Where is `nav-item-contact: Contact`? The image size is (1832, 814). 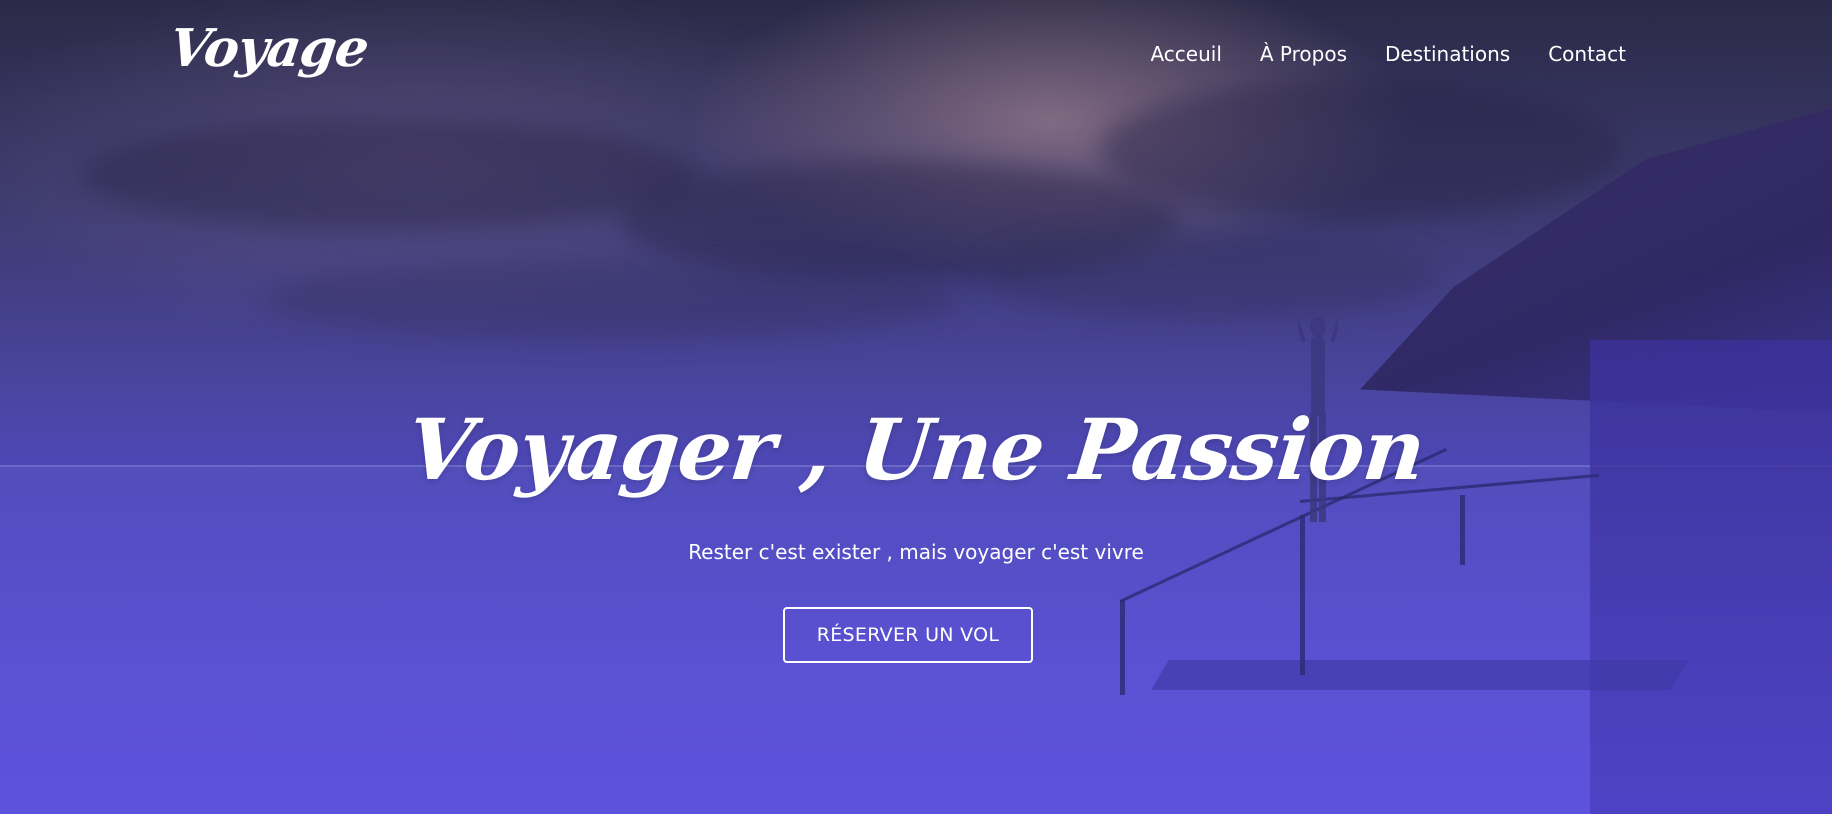
nav-item-contact: Contact is located at coordinates (1587, 54).